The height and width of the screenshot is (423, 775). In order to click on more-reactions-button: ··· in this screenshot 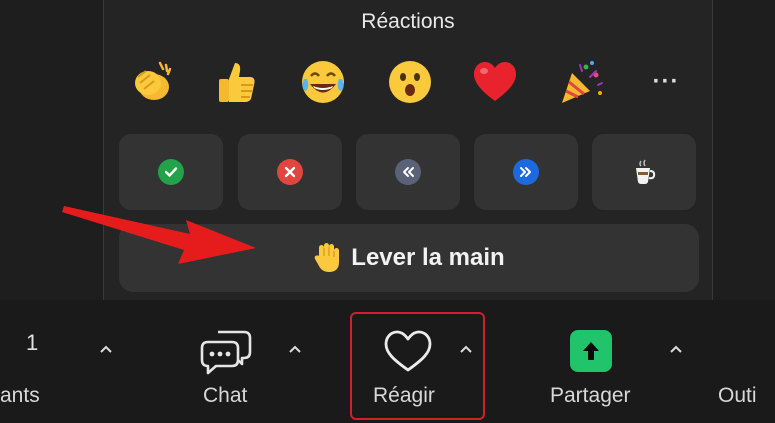, I will do `click(666, 82)`.